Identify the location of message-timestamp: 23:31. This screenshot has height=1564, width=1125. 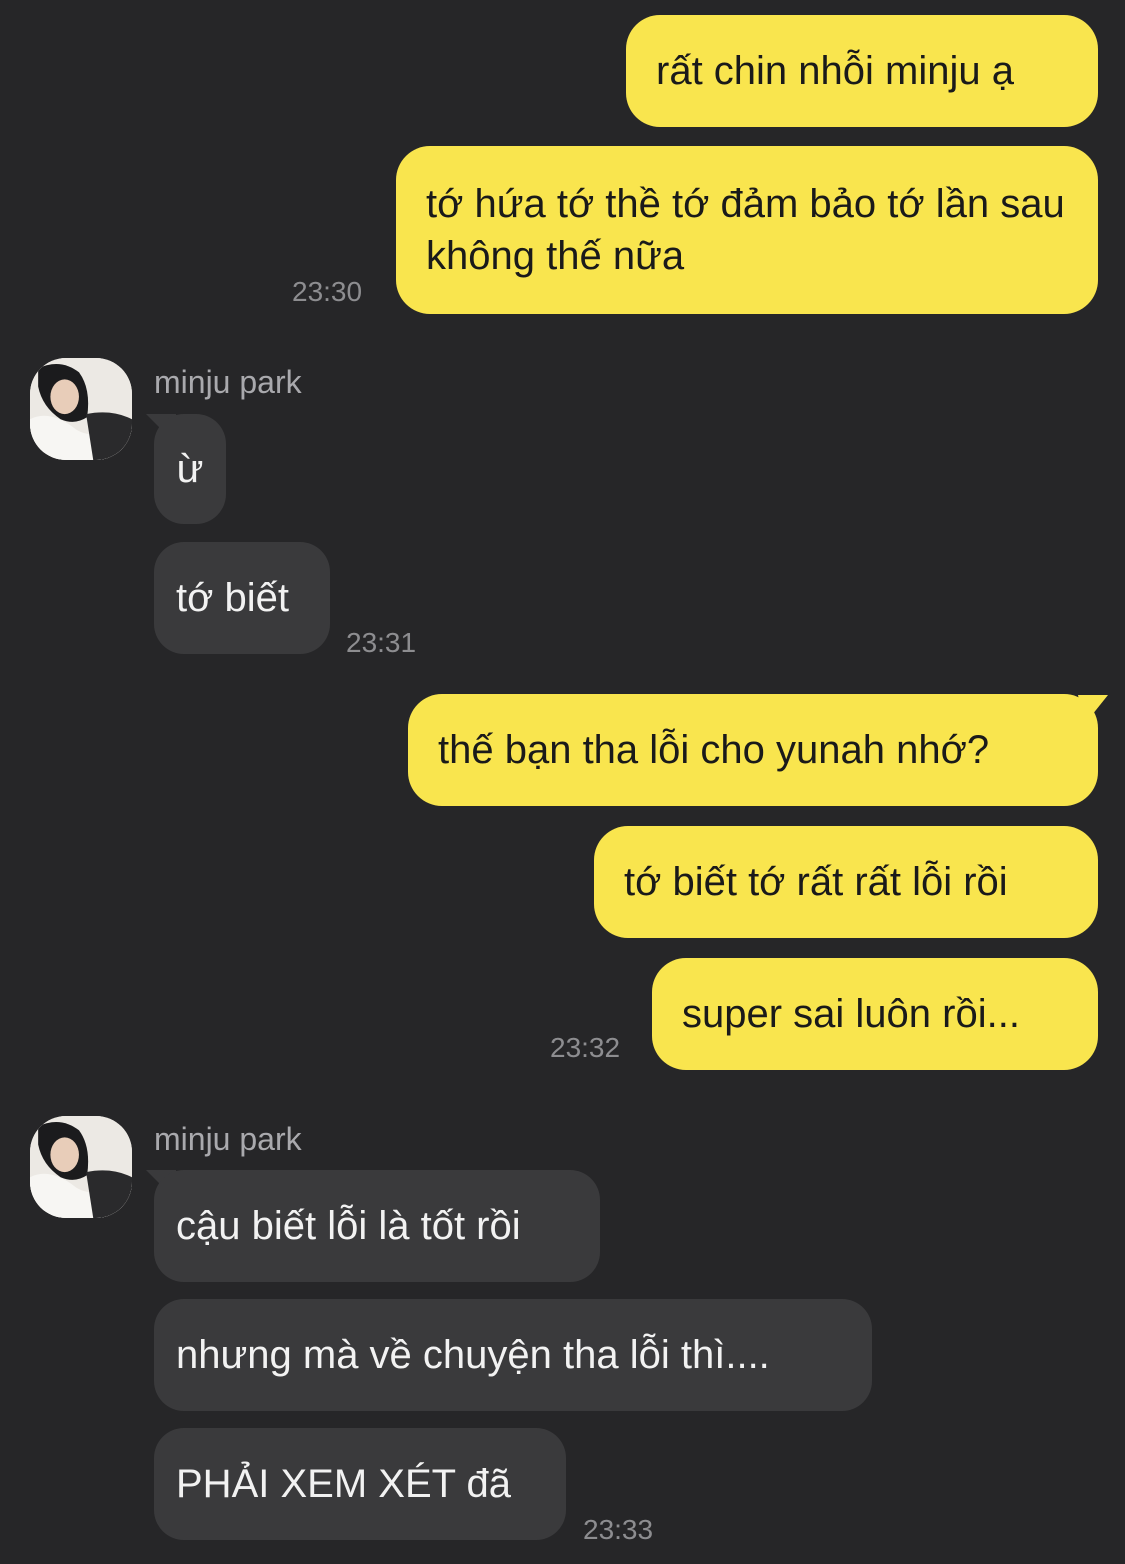
(381, 642).